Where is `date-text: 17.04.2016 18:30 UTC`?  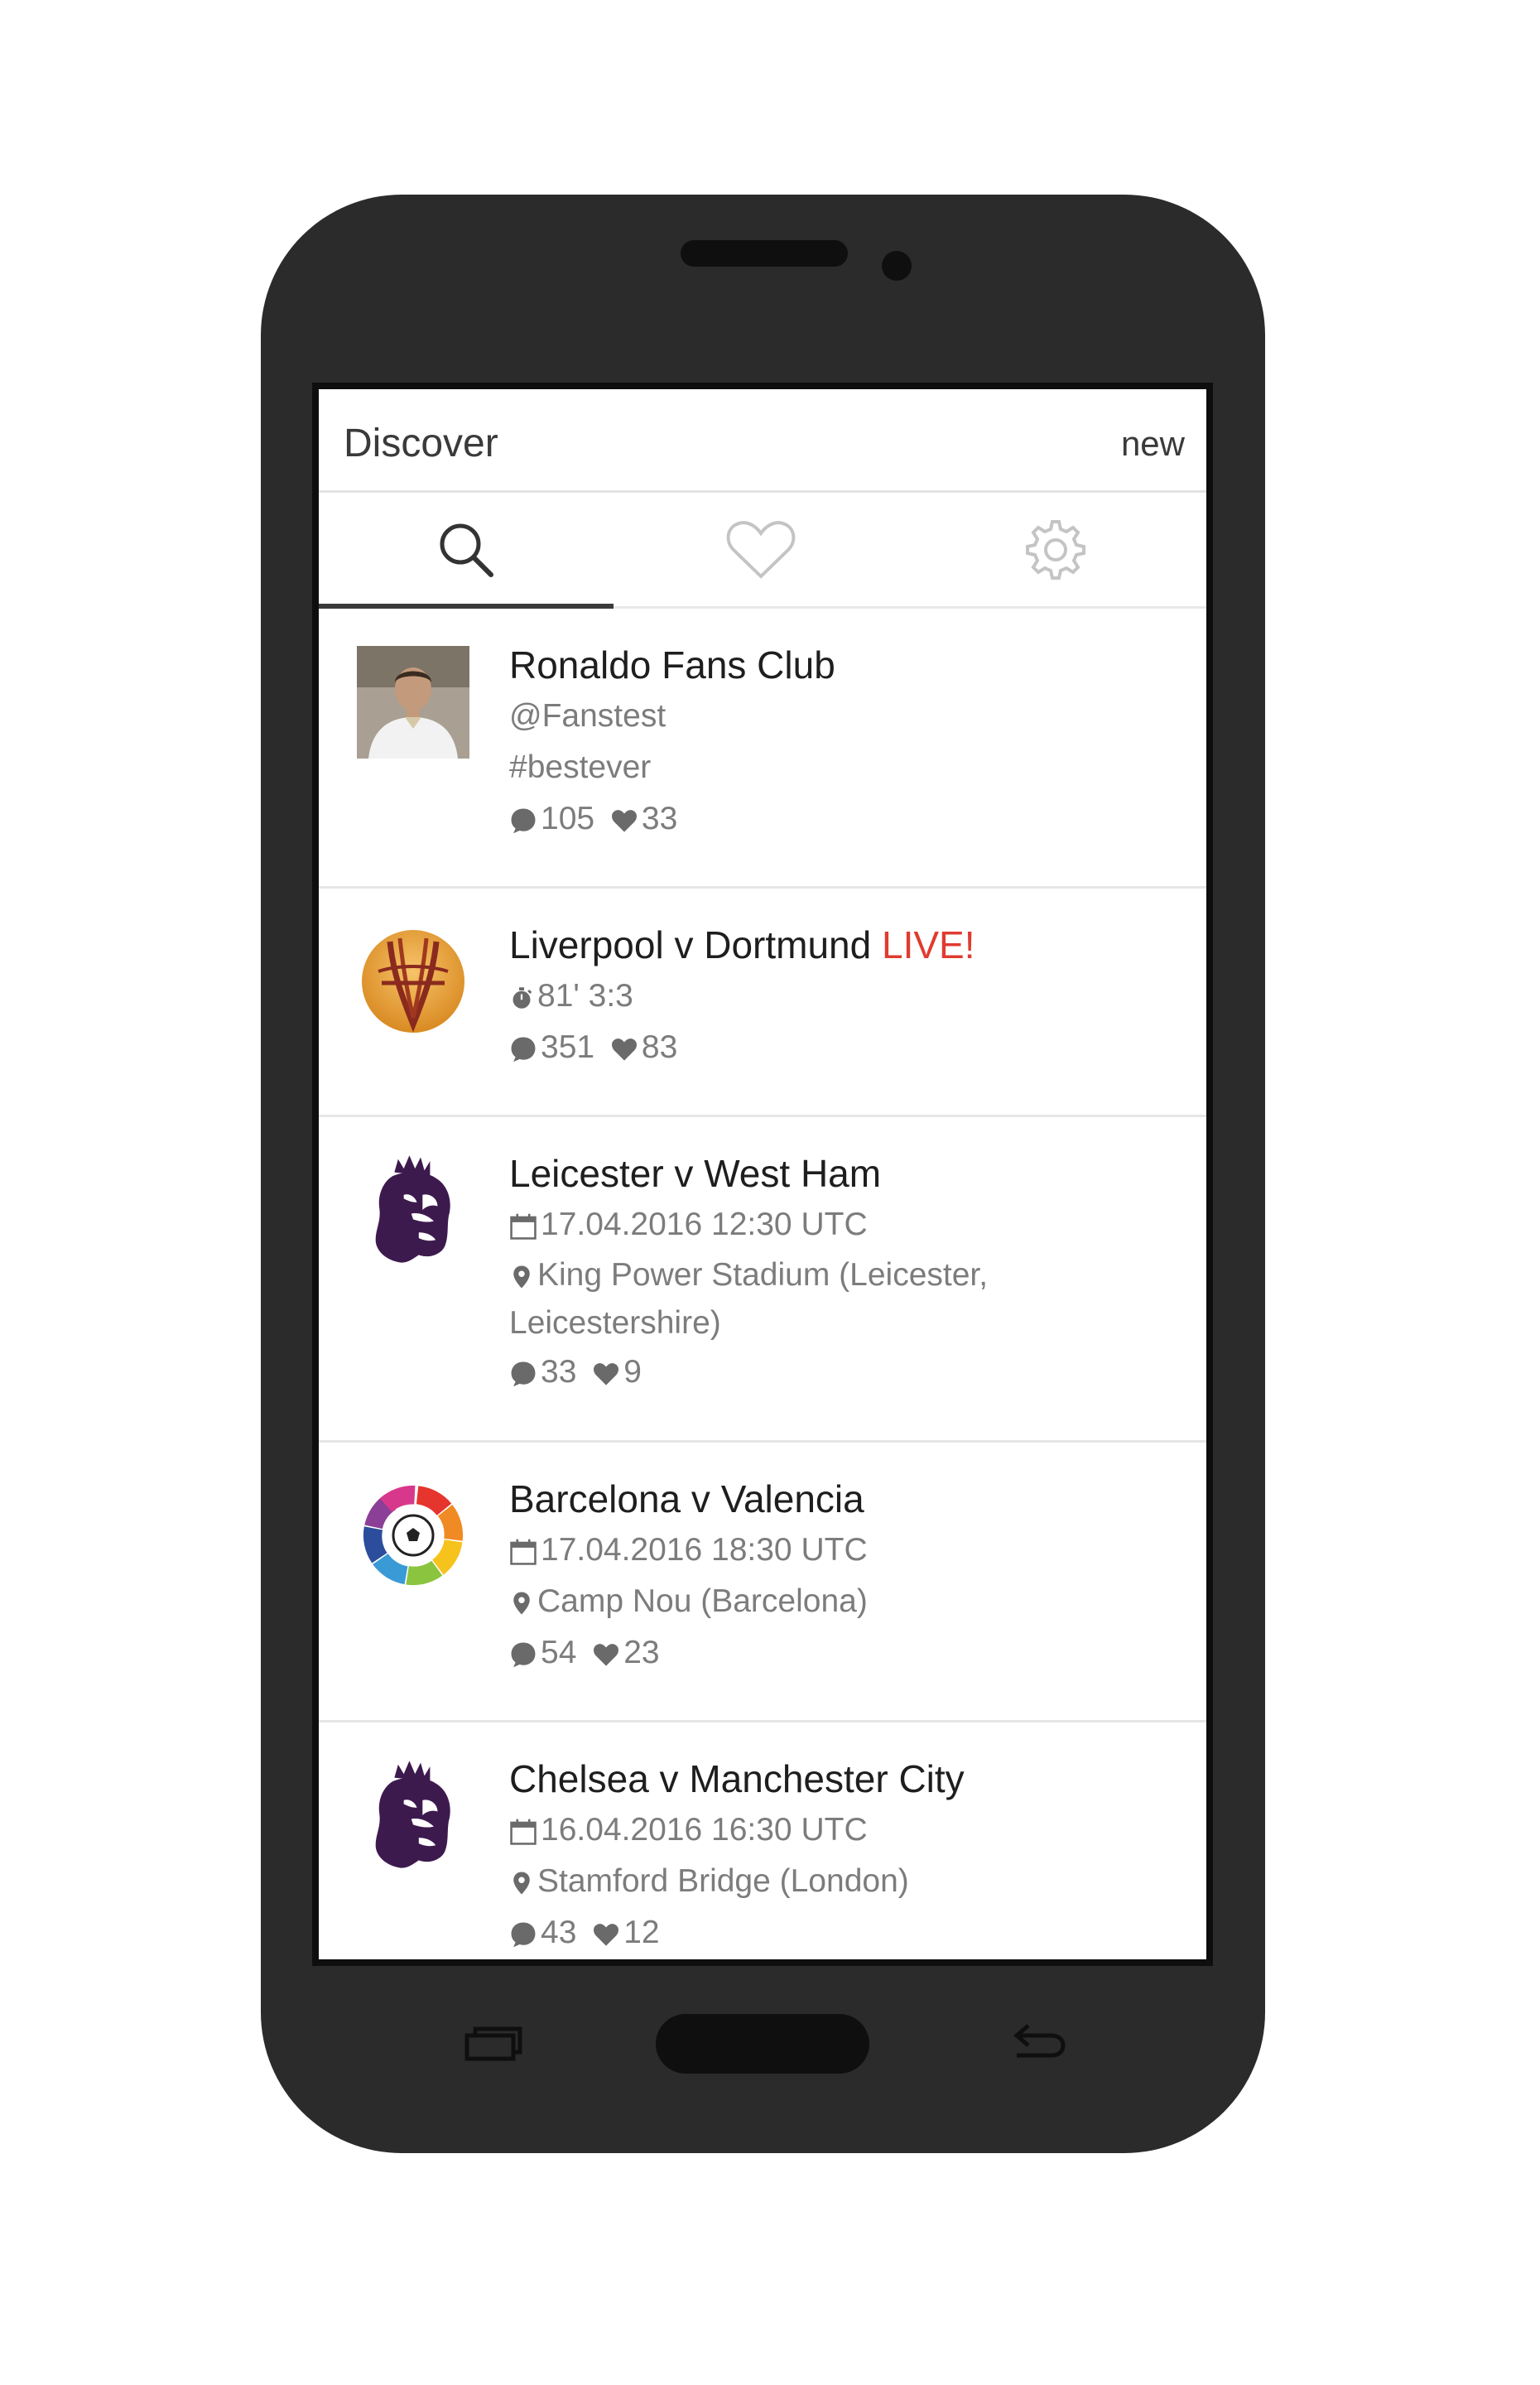
date-text: 17.04.2016 18:30 UTC is located at coordinates (705, 1550).